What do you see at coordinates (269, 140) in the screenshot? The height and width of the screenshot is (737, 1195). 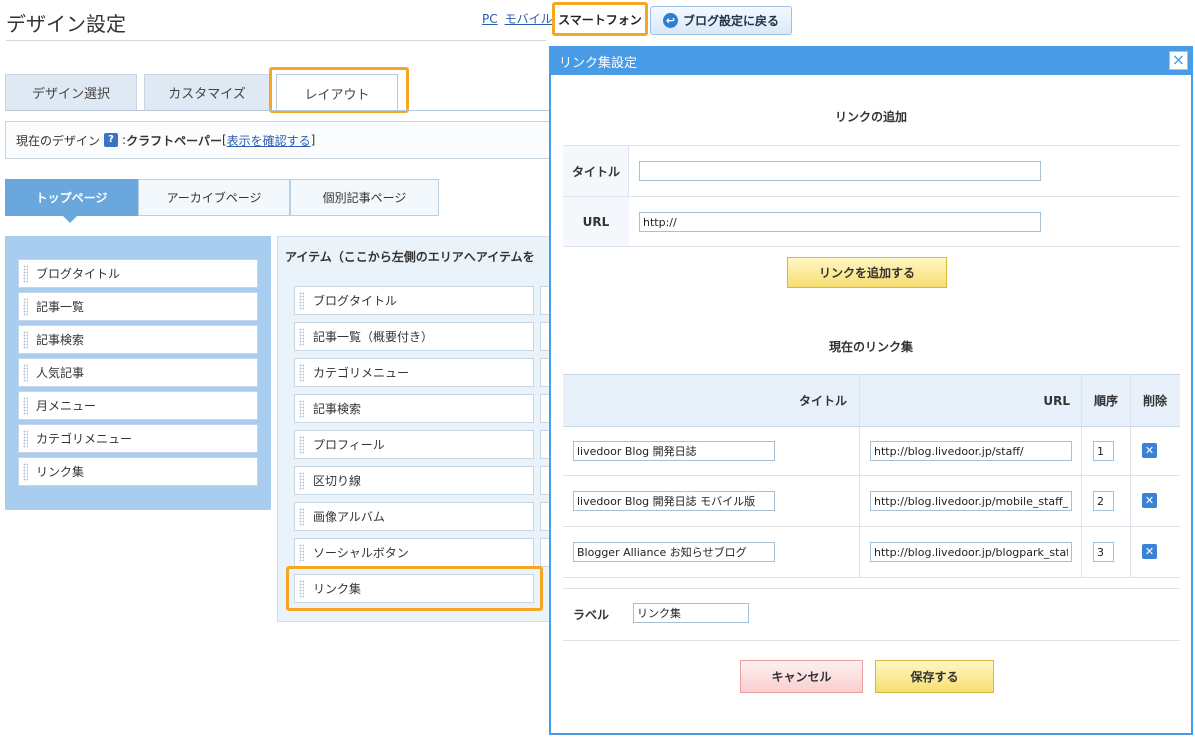 I see `confirm-display-link: 表示を確認する` at bounding box center [269, 140].